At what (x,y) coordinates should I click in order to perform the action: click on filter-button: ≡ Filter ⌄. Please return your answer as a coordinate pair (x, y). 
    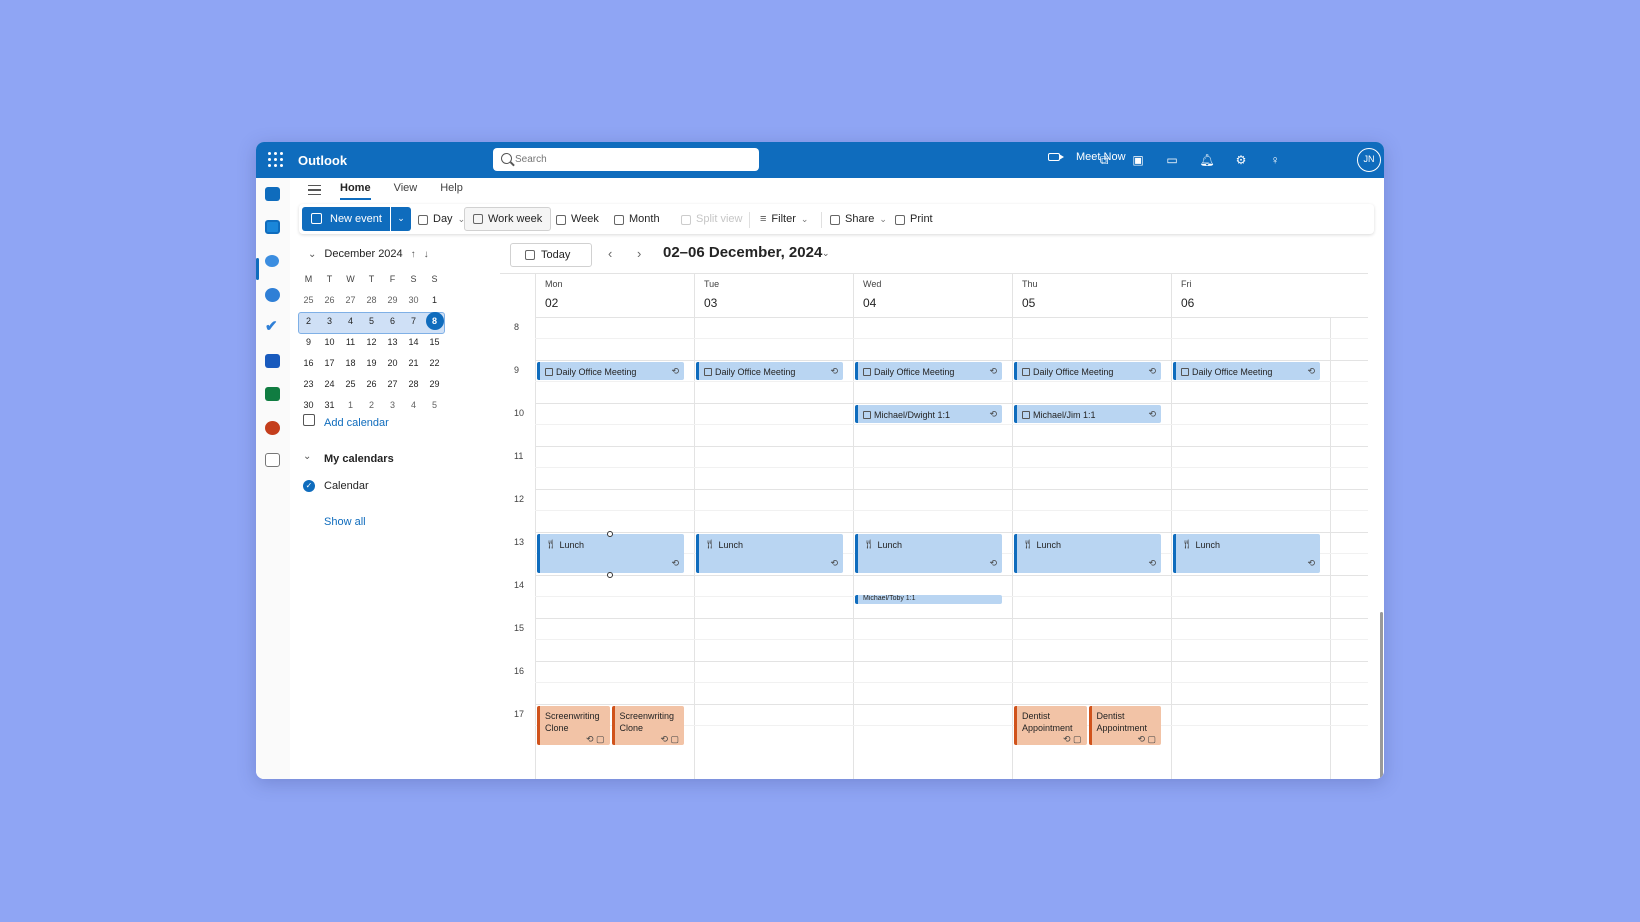
    Looking at the image, I should click on (784, 219).